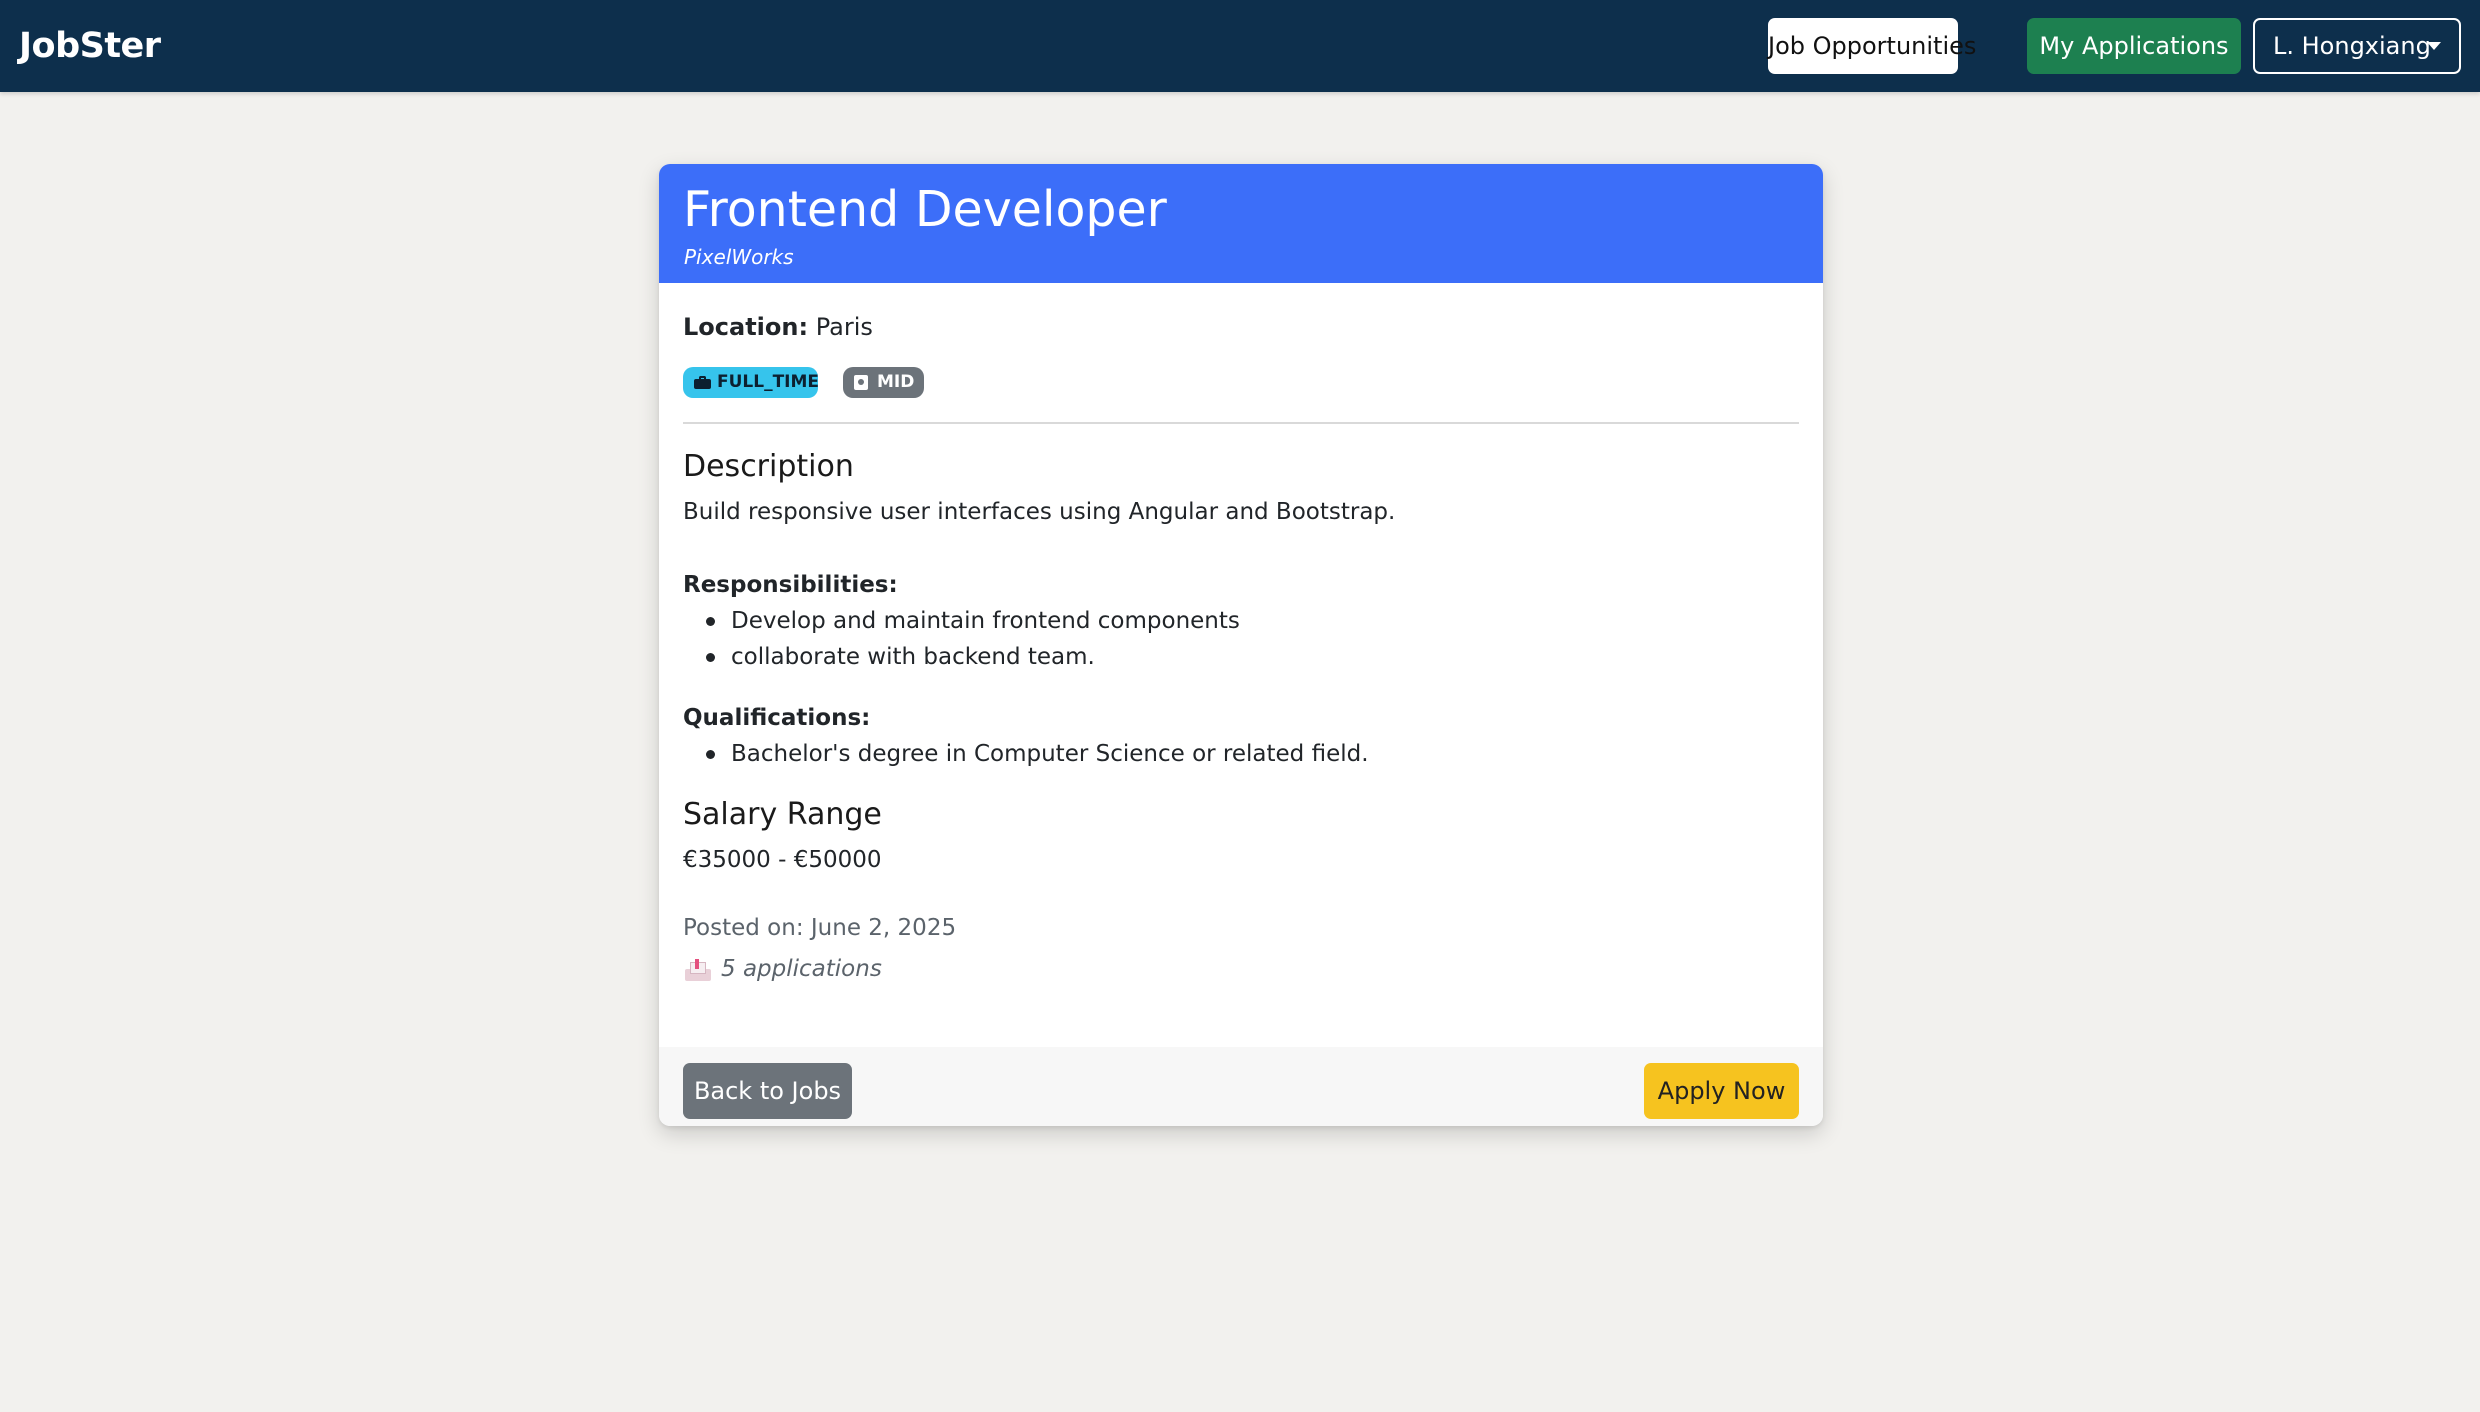 This screenshot has height=1412, width=2480. Describe the element at coordinates (801, 969) in the screenshot. I see `applications-count-label: 5 applications` at that location.